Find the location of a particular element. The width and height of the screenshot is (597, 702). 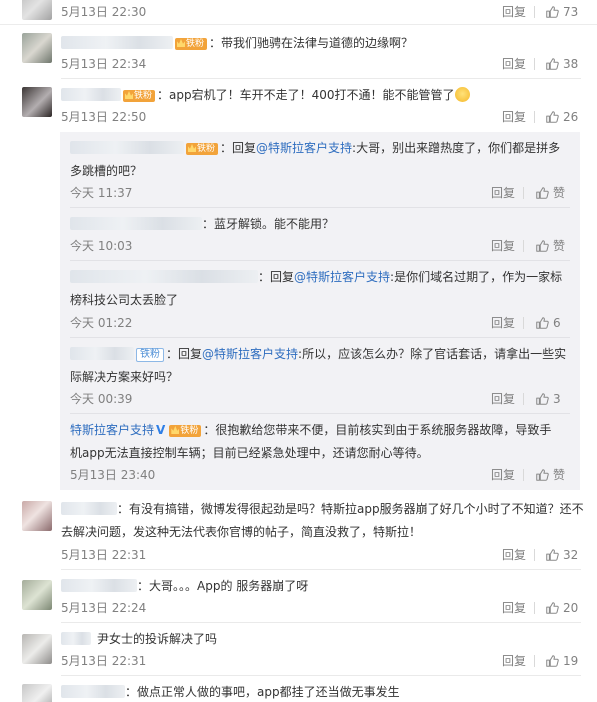

reply-time: 今天 10:03 is located at coordinates (101, 246).